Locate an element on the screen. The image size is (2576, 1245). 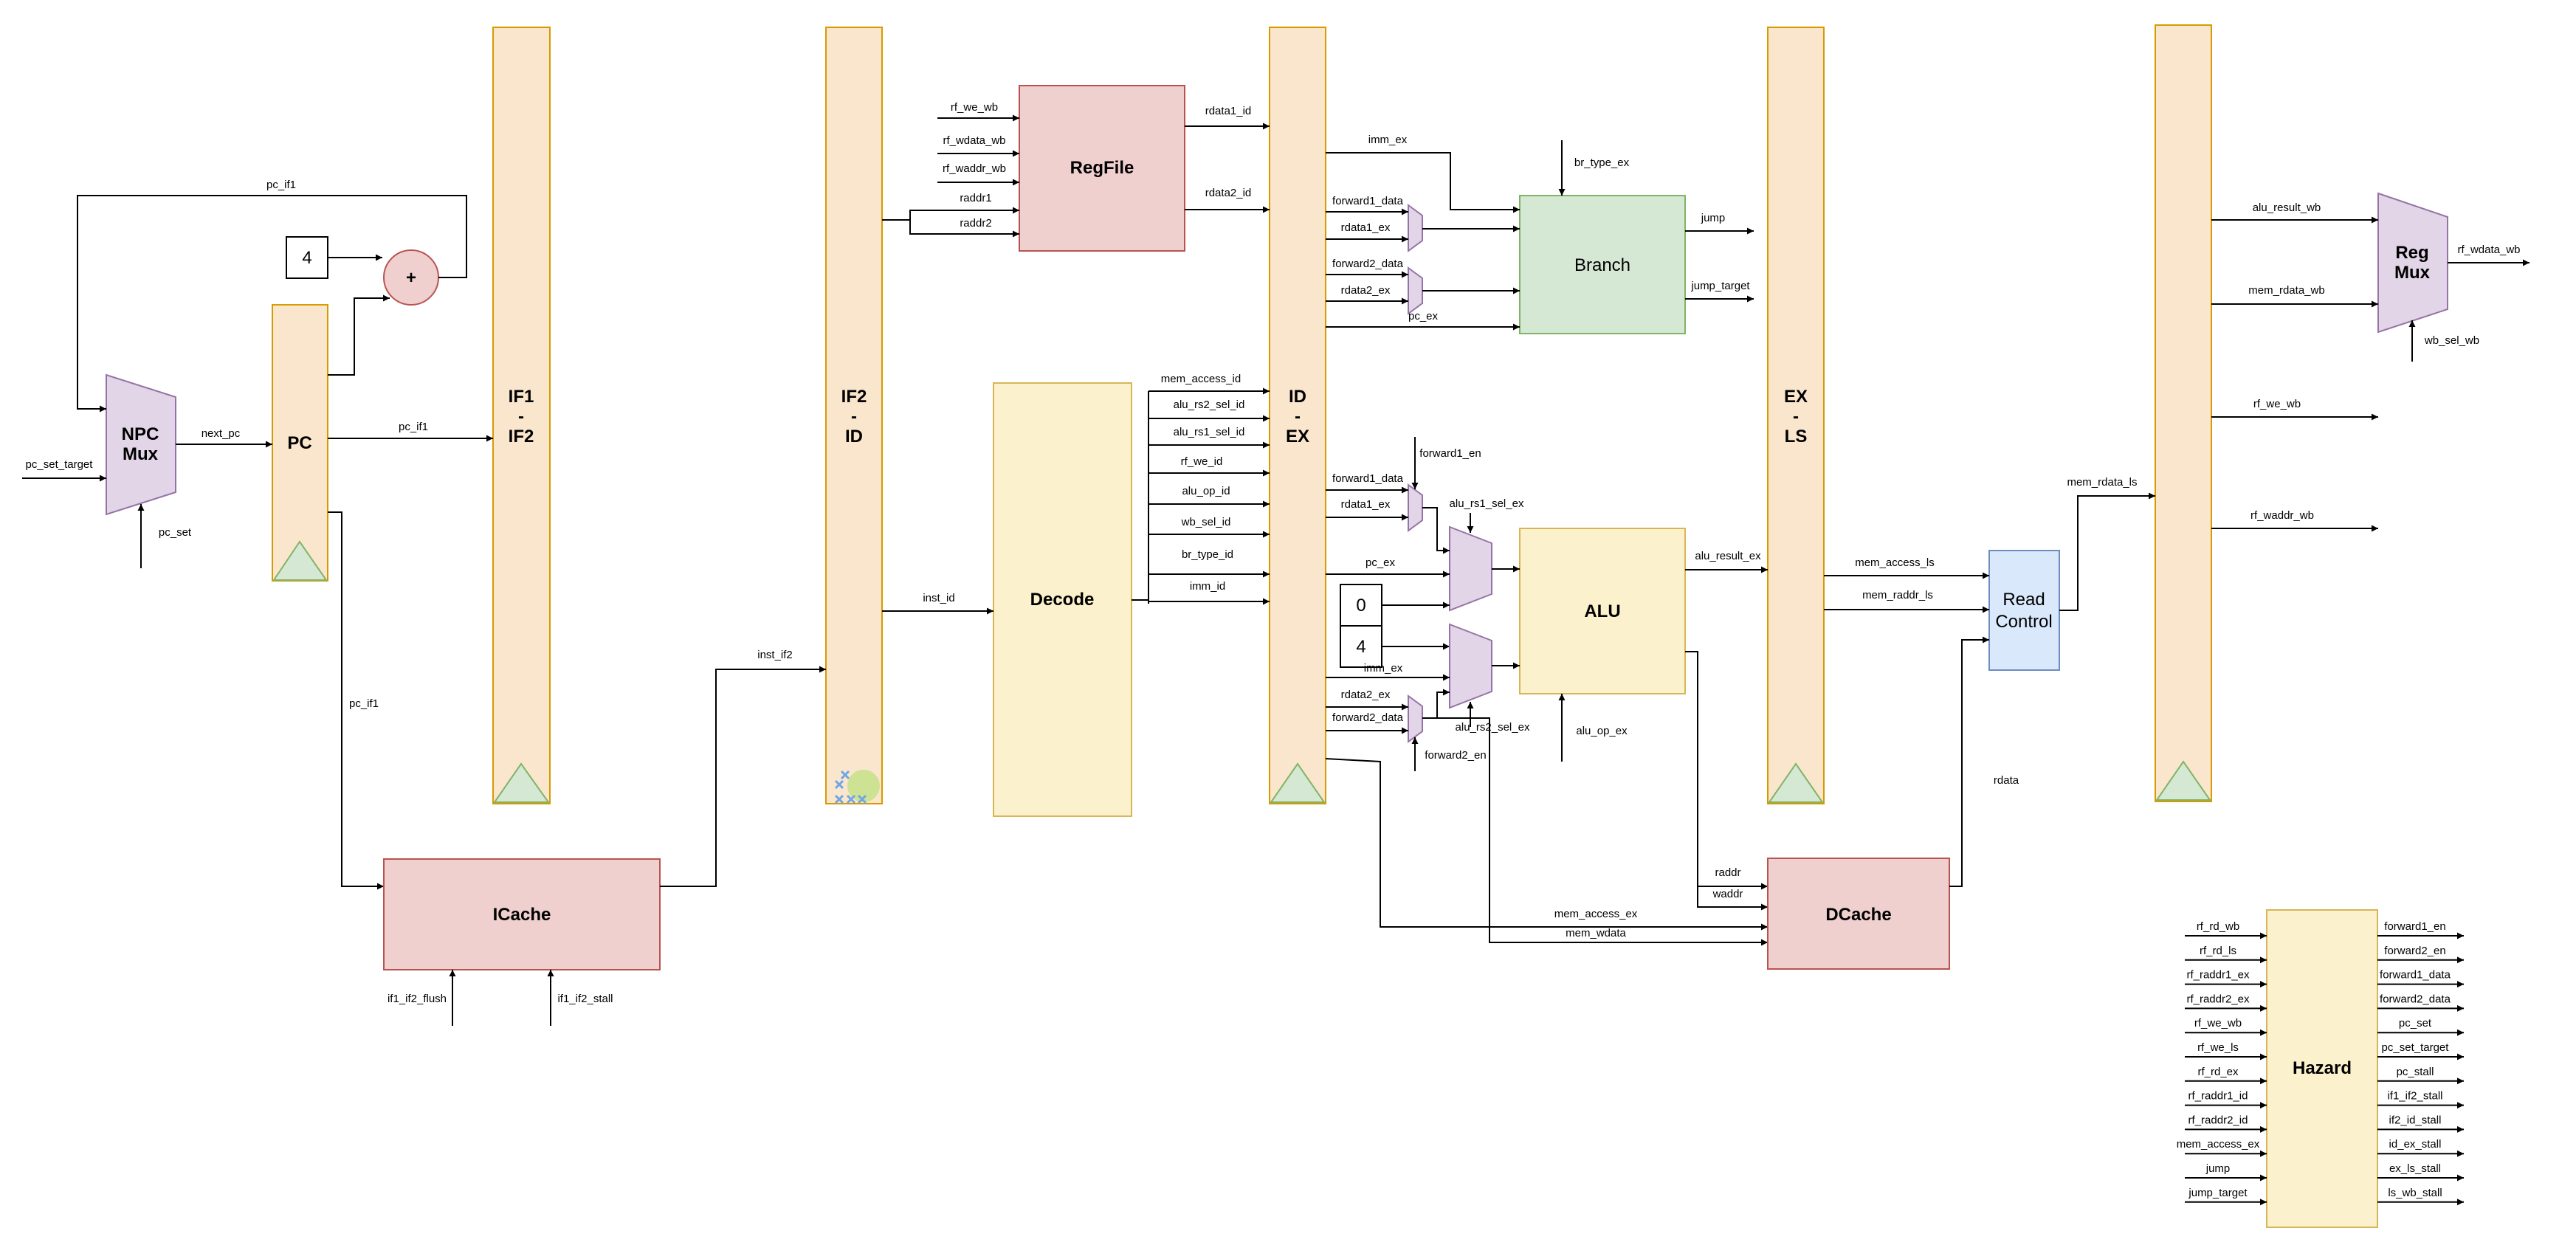
dcache-block: DCache is located at coordinates (1858, 914).